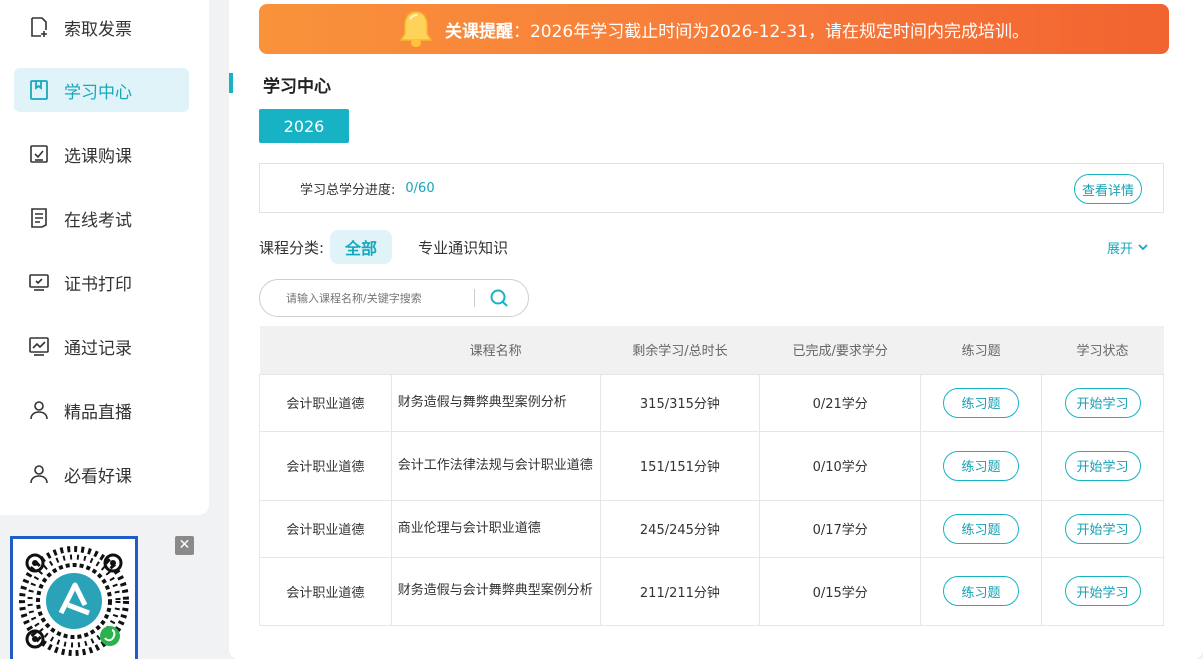 This screenshot has width=1203, height=659. Describe the element at coordinates (495, 591) in the screenshot. I see `course-name: 财务造假与会计舞弊典型案例分析` at that location.